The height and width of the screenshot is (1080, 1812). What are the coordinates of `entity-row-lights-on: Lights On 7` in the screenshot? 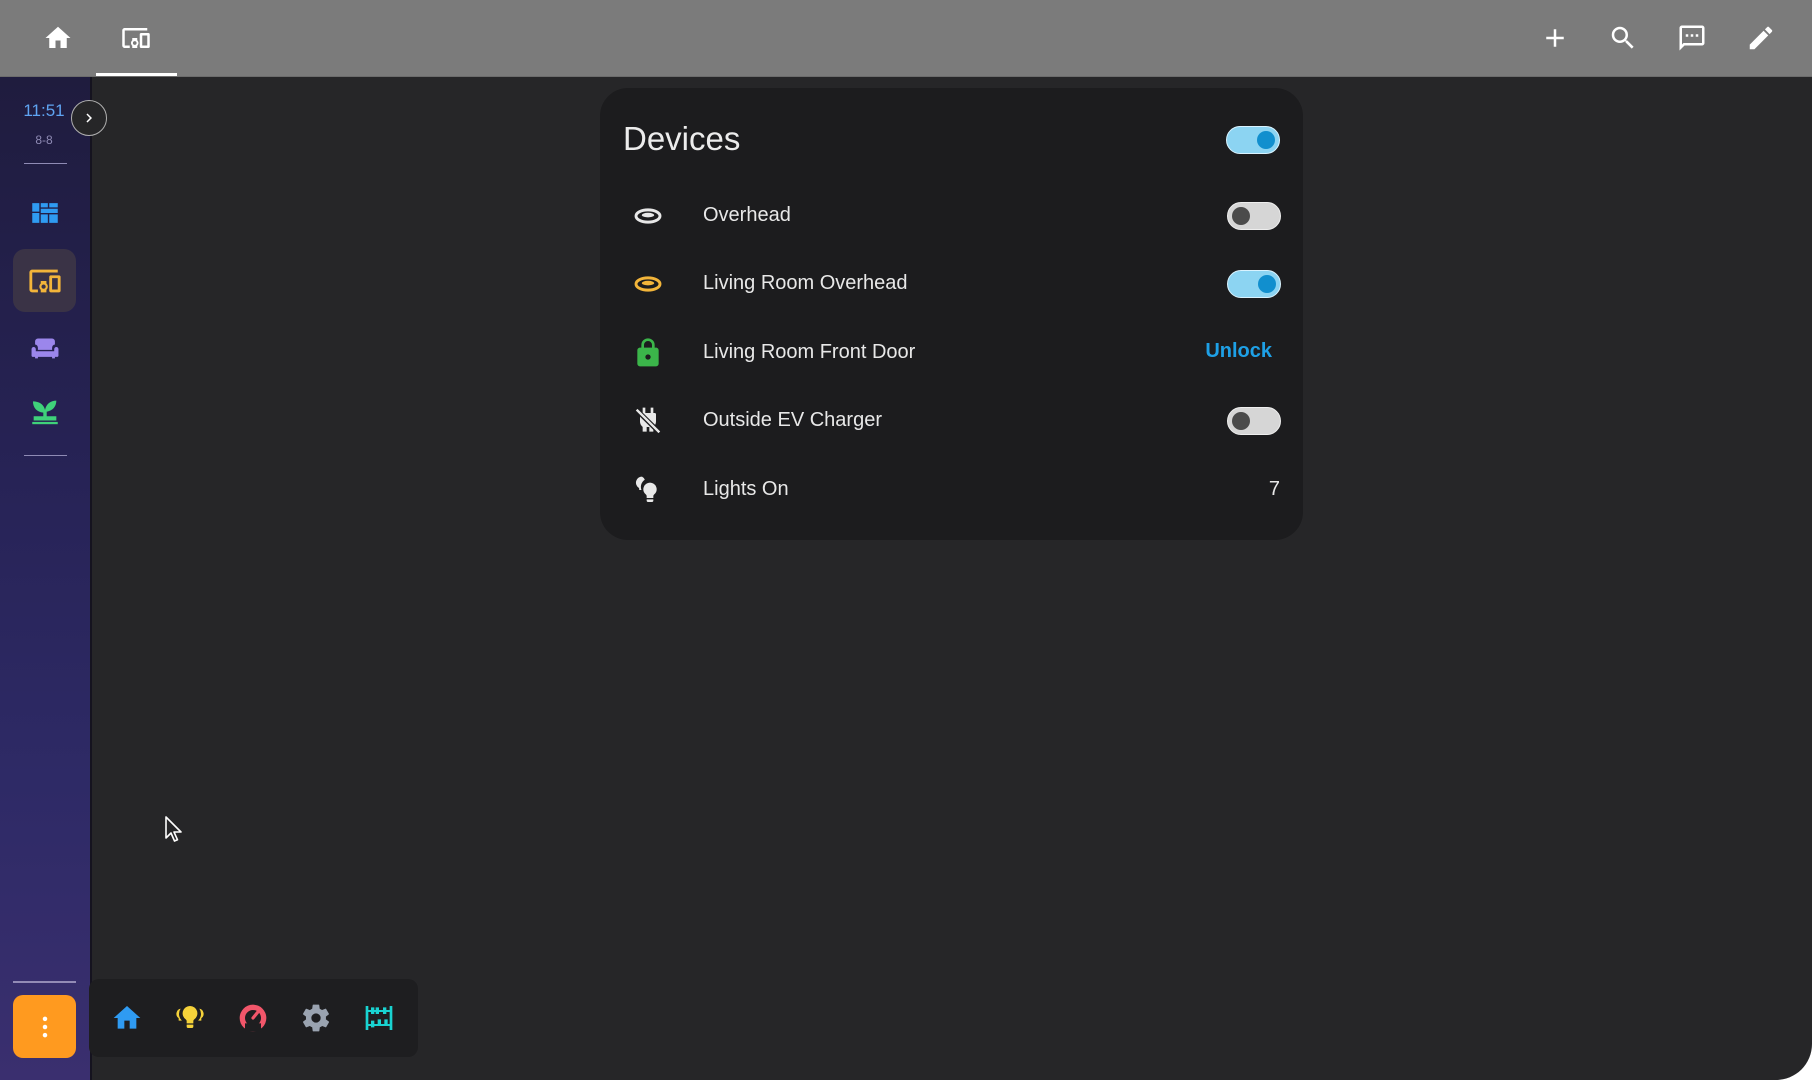 It's located at (951, 490).